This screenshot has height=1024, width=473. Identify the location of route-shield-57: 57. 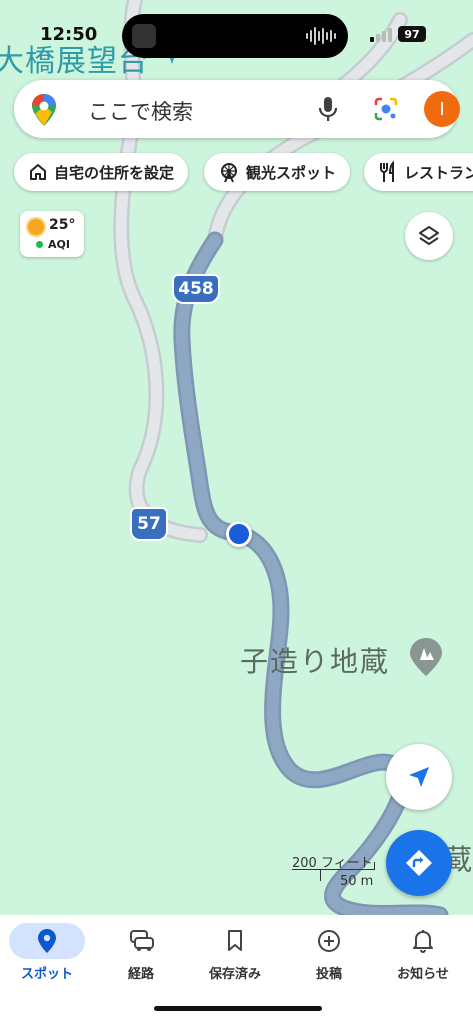
(149, 524).